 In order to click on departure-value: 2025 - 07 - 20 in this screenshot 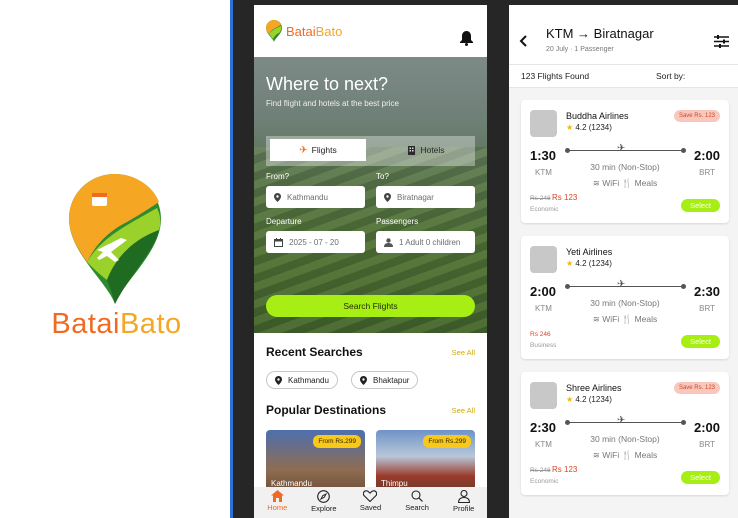, I will do `click(314, 242)`.